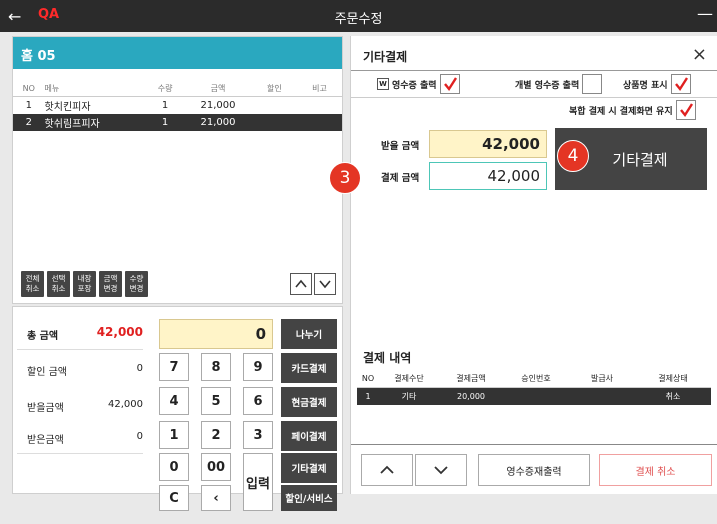 The height and width of the screenshot is (524, 717). I want to click on col-no: NO, so click(368, 379).